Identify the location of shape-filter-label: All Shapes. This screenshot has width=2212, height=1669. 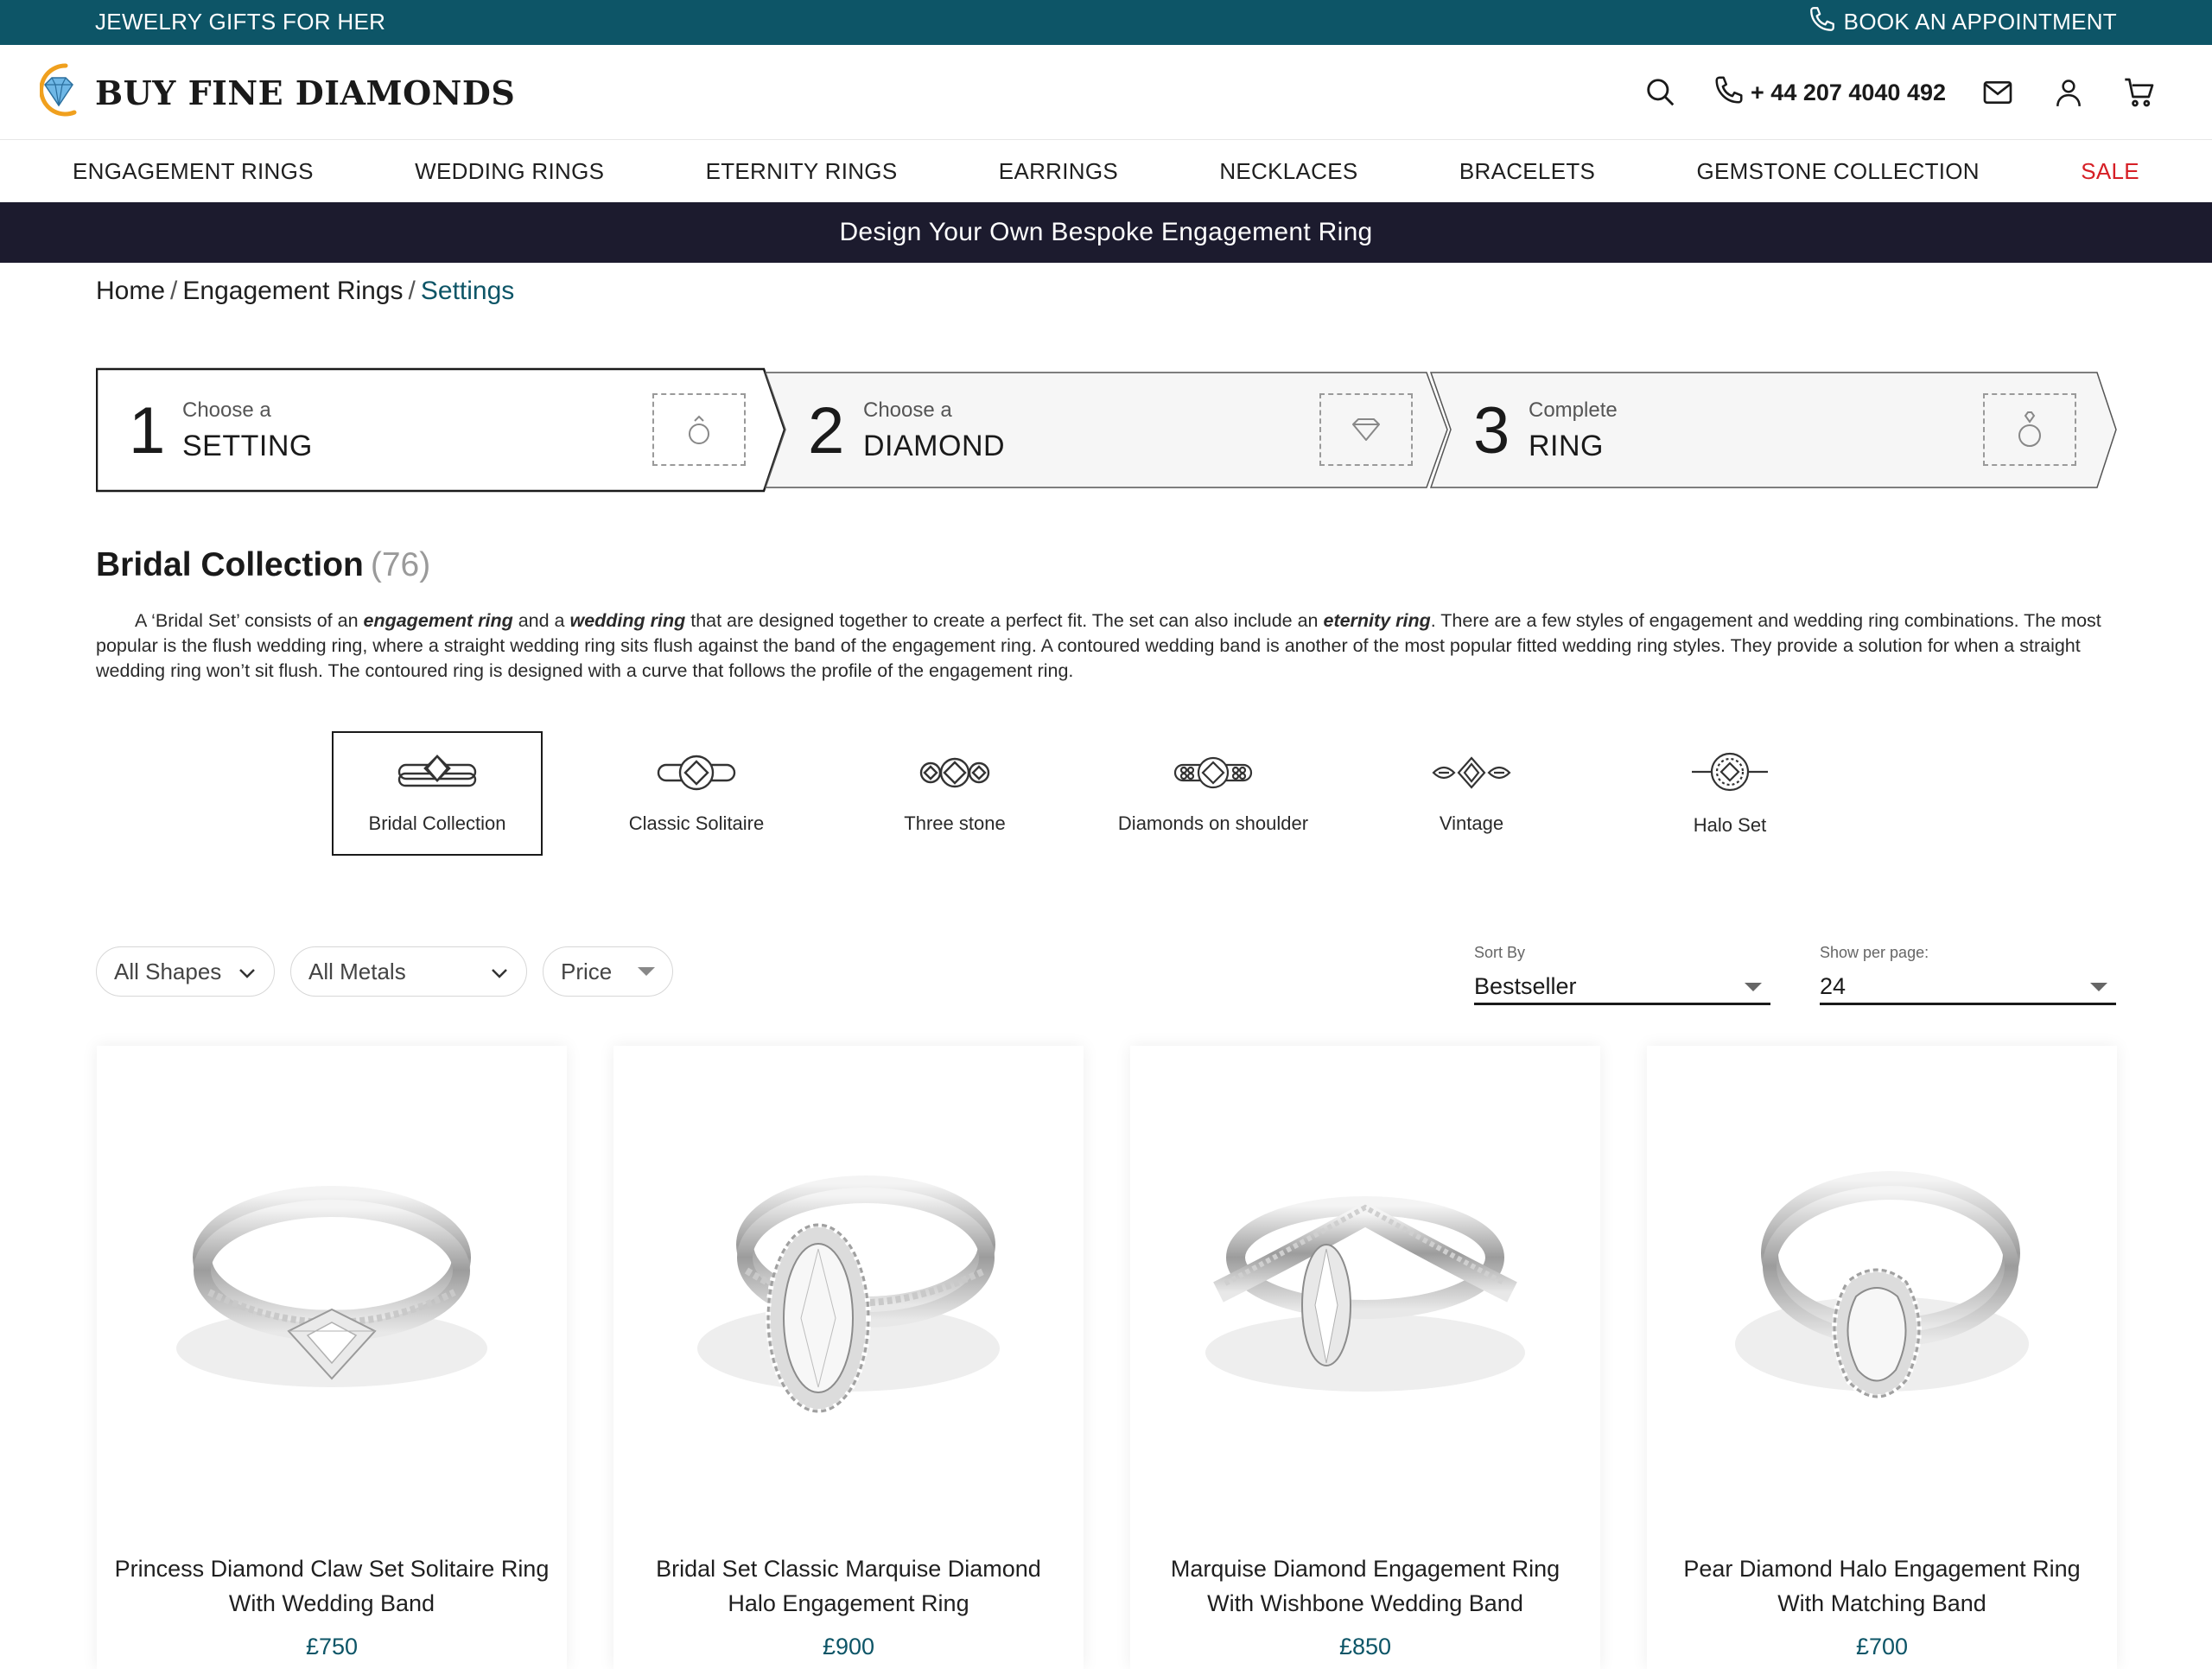
(168, 971).